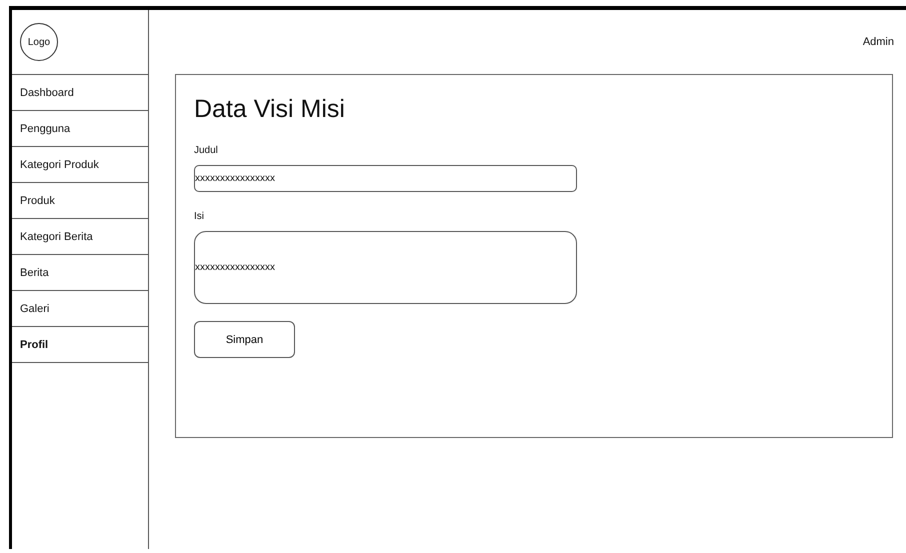 The width and height of the screenshot is (906, 553). Describe the element at coordinates (270, 109) in the screenshot. I see `page-title: Data Visi Misi` at that location.